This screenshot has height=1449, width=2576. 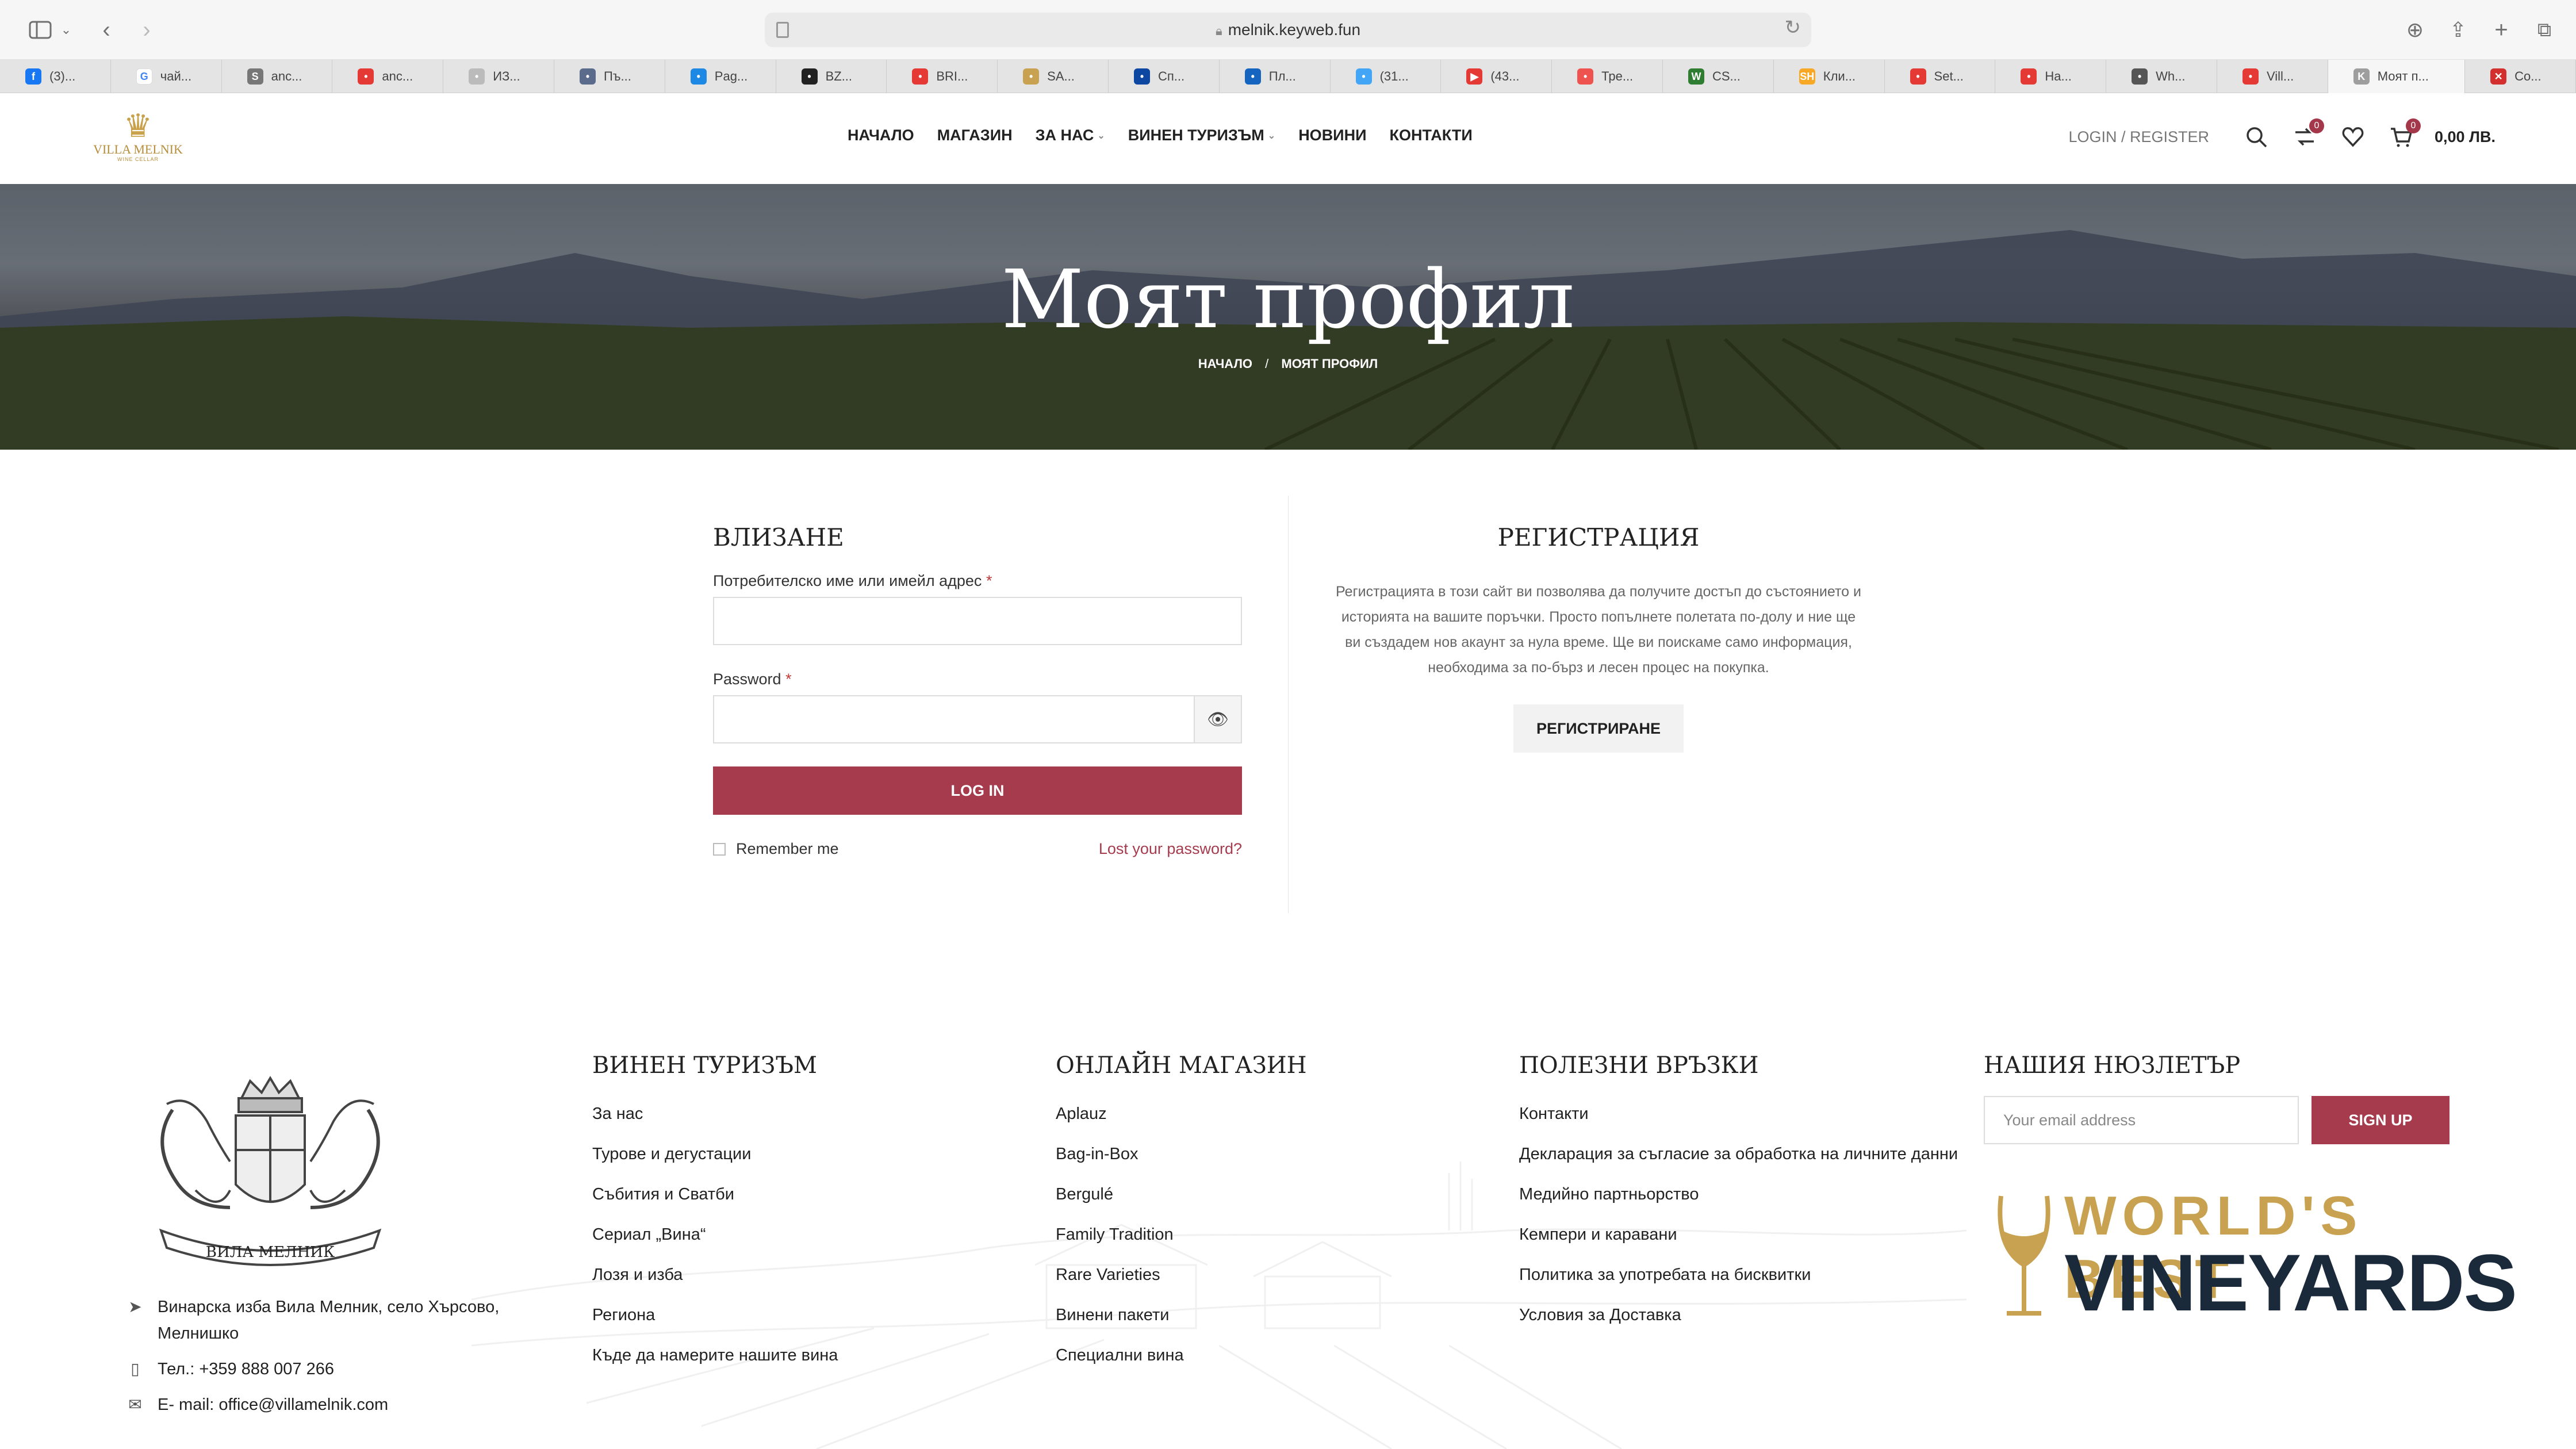 I want to click on site-logo: ♛ VILLA MELNIK WINE CELLAR, so click(x=138, y=138).